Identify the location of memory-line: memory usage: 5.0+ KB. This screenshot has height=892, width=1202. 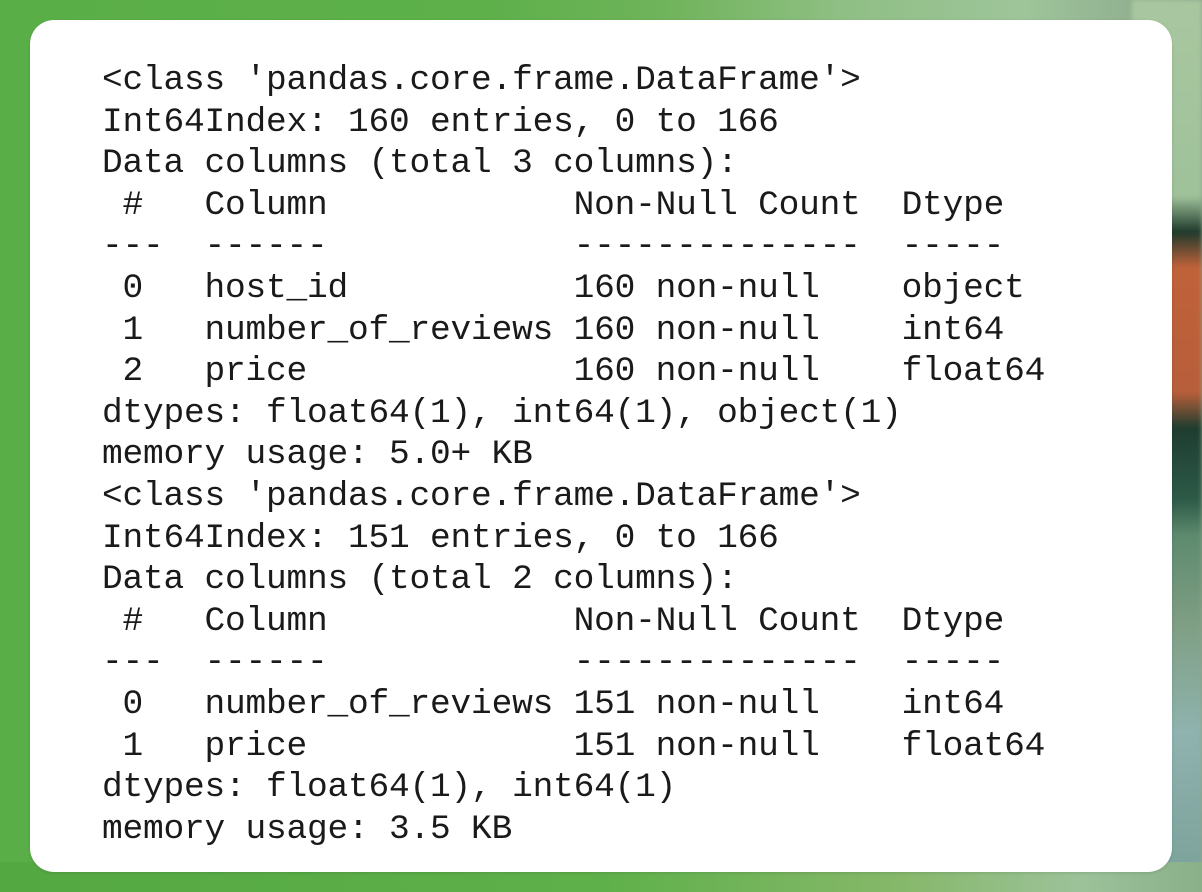
(317, 455).